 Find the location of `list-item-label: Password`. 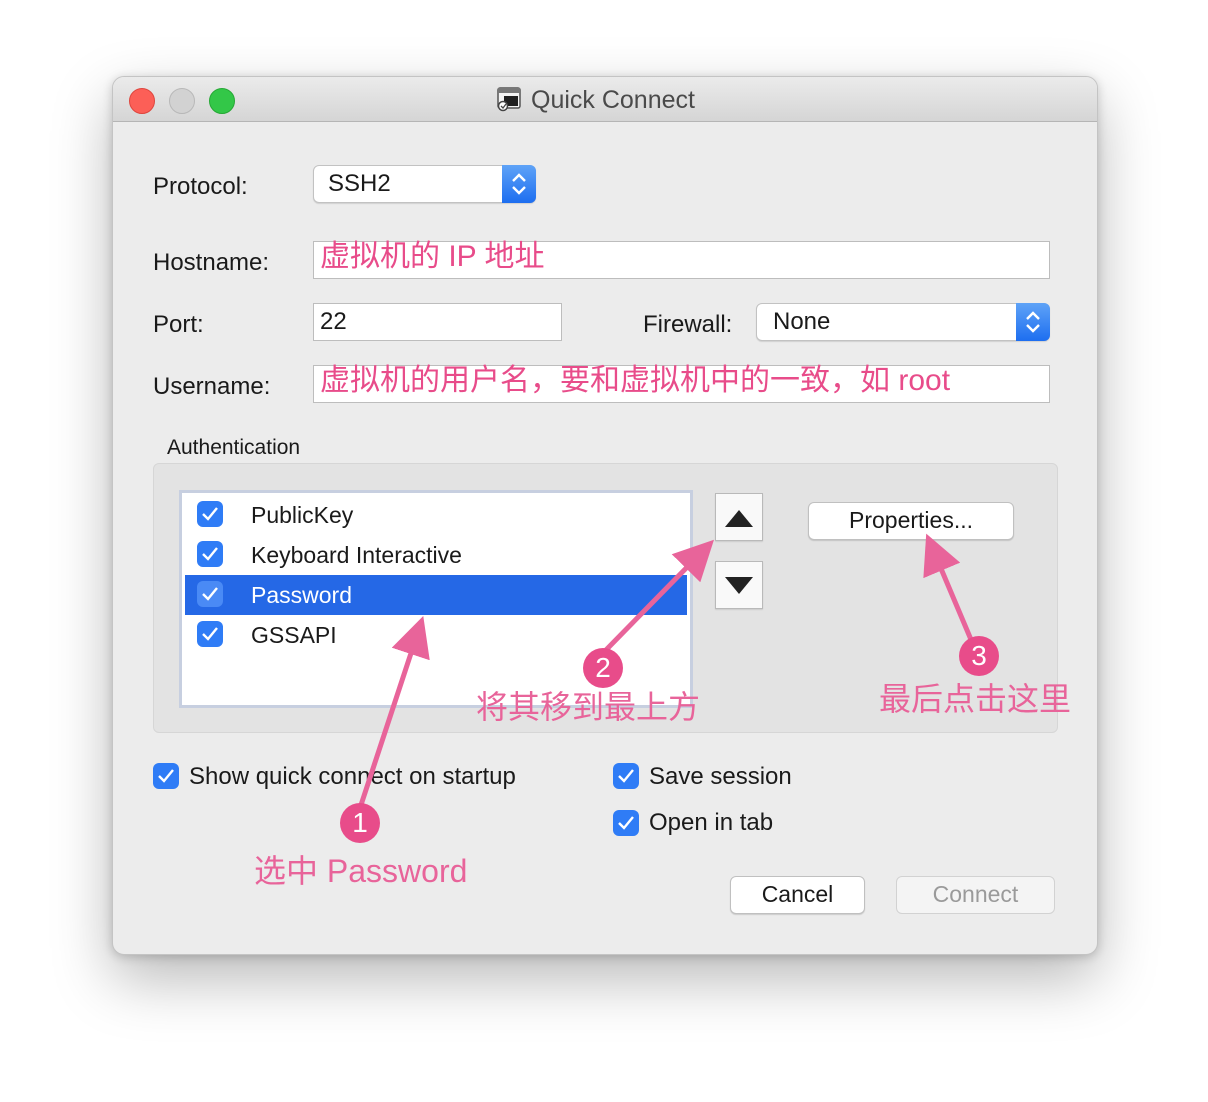

list-item-label: Password is located at coordinates (301, 595).